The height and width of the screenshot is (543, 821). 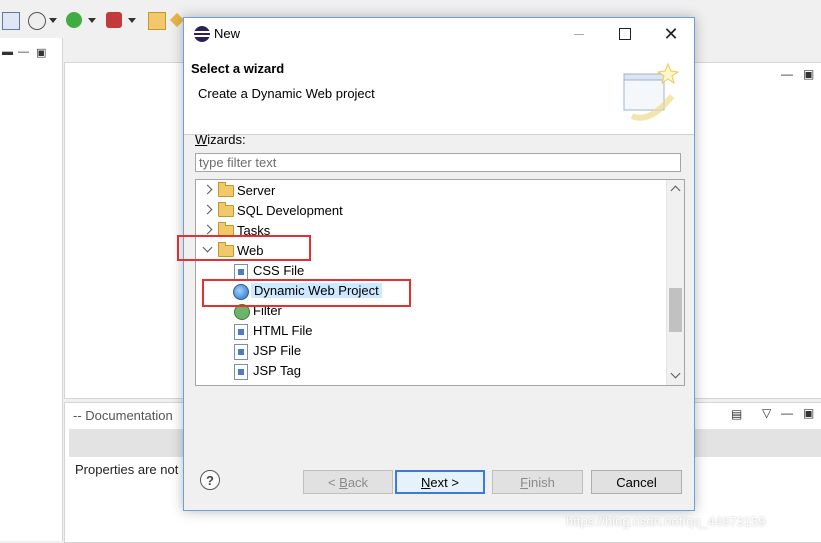 I want to click on scroll-down-icon, so click(x=675, y=373).